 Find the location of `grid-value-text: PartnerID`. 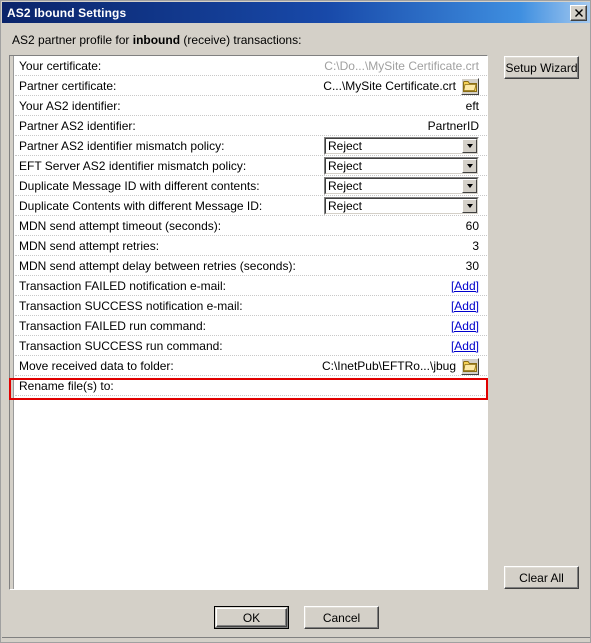

grid-value-text: PartnerID is located at coordinates (453, 126).